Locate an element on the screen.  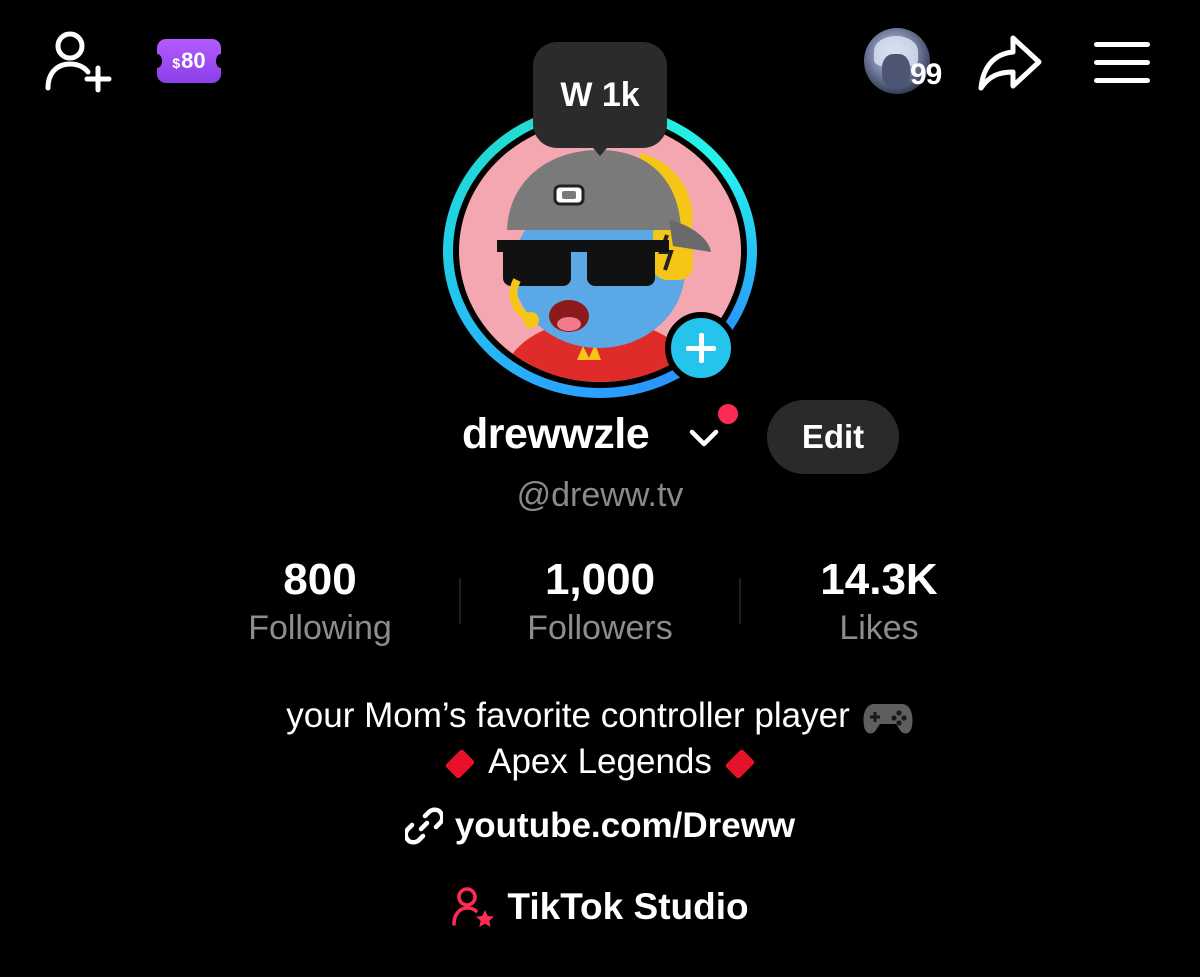
creator-star-icon is located at coordinates (473, 907).